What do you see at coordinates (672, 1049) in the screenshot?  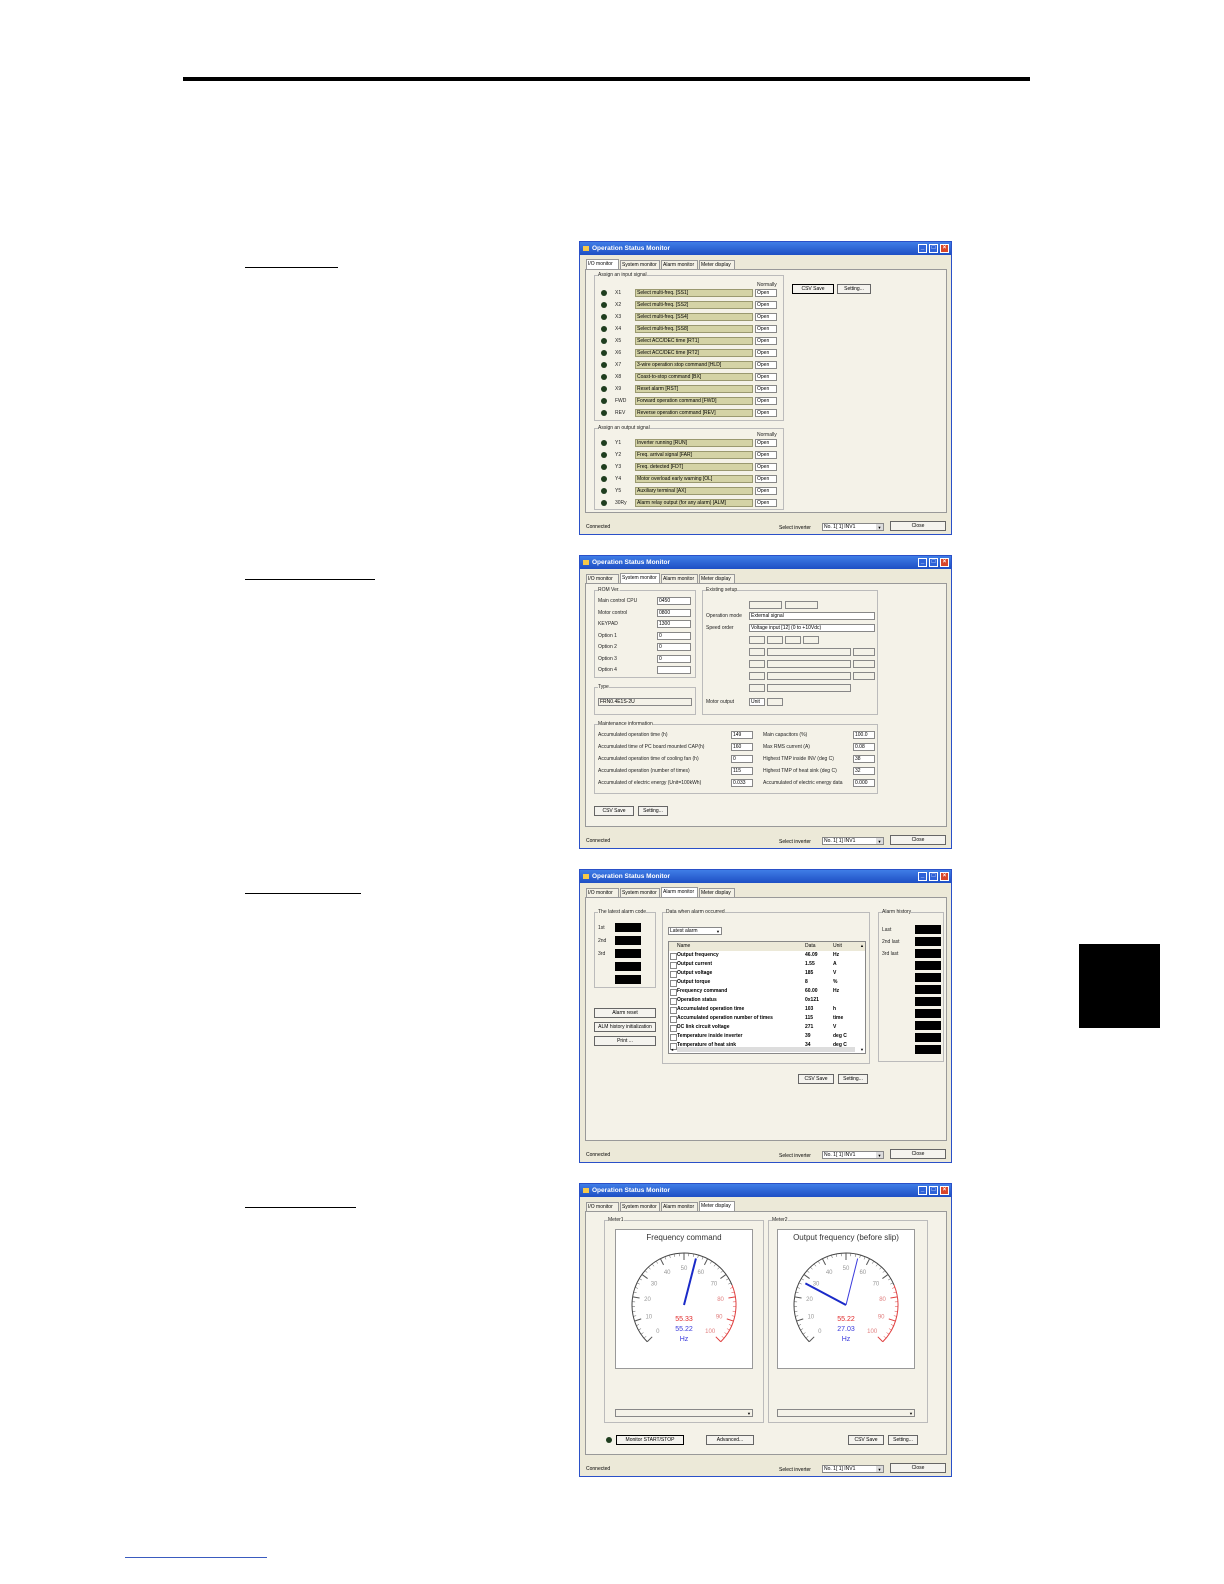 I see `scroll-left-icon: ◄` at bounding box center [672, 1049].